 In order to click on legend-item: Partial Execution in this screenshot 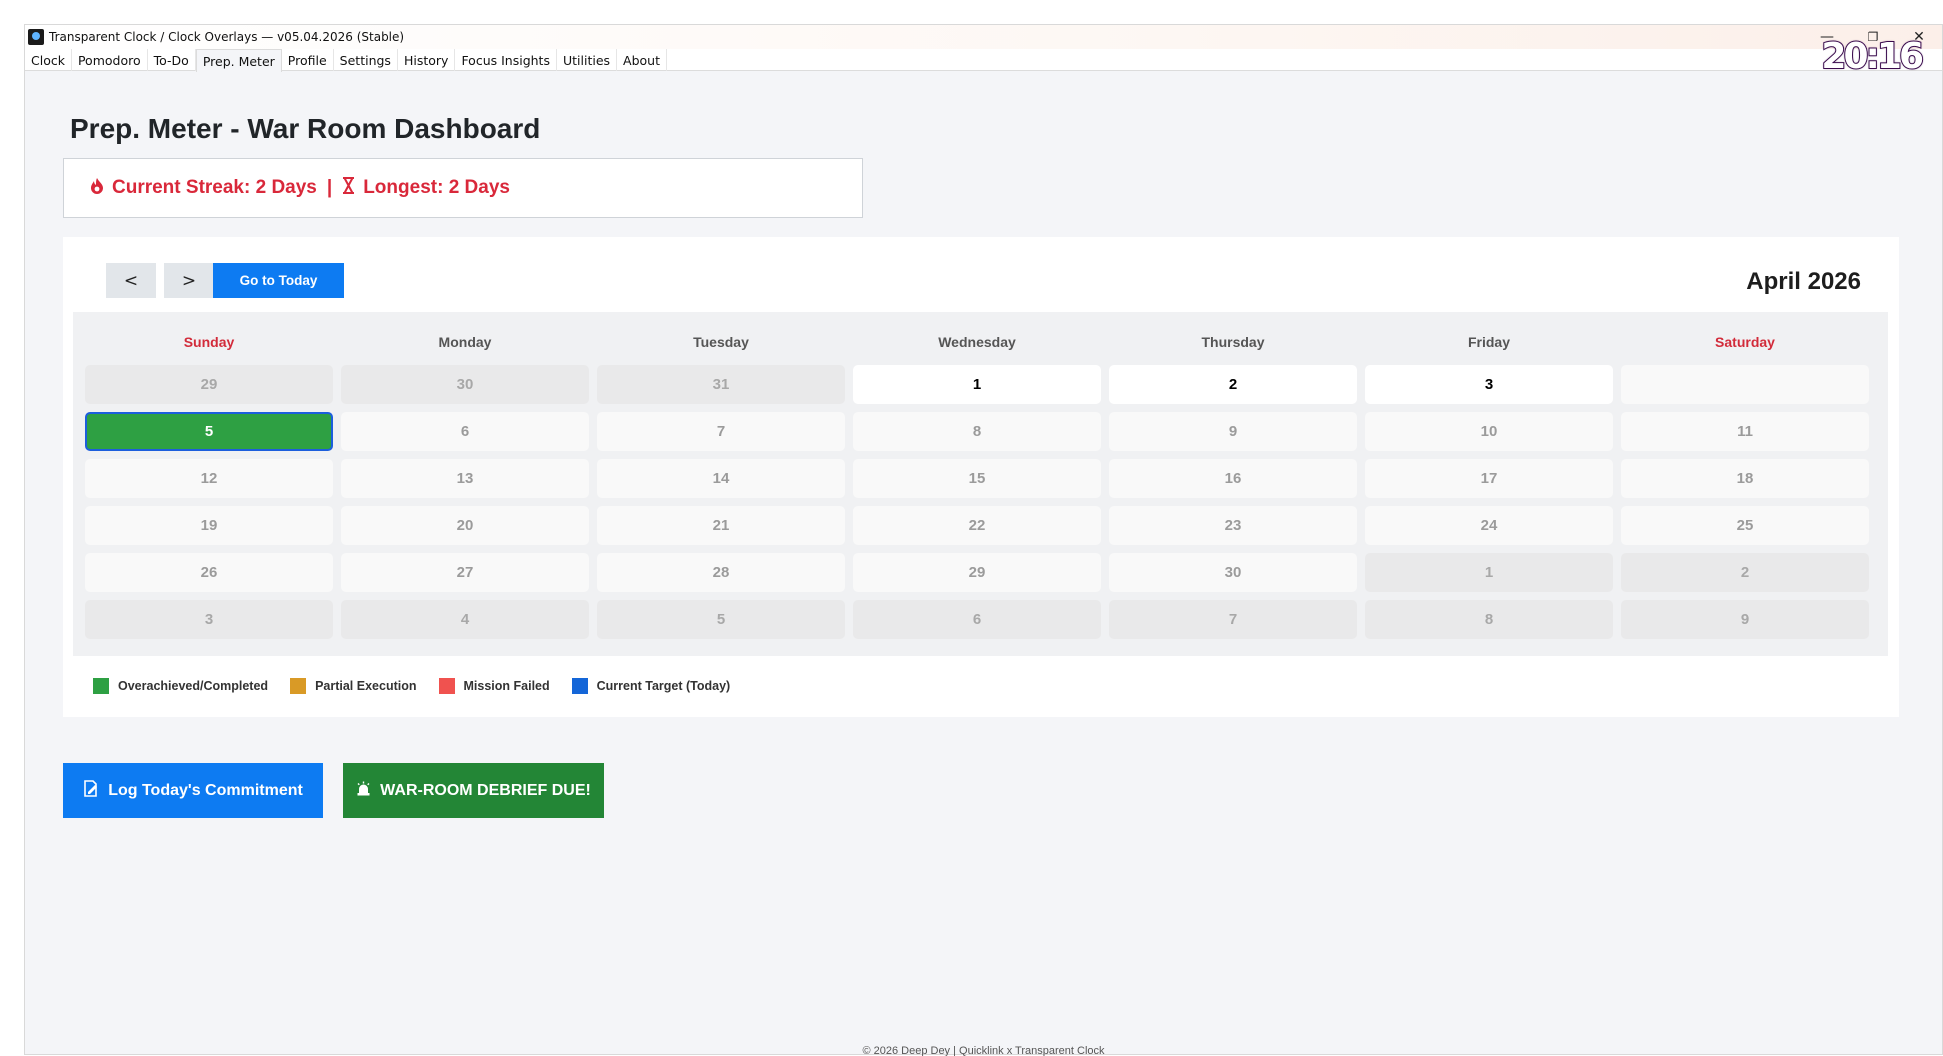, I will do `click(353, 686)`.